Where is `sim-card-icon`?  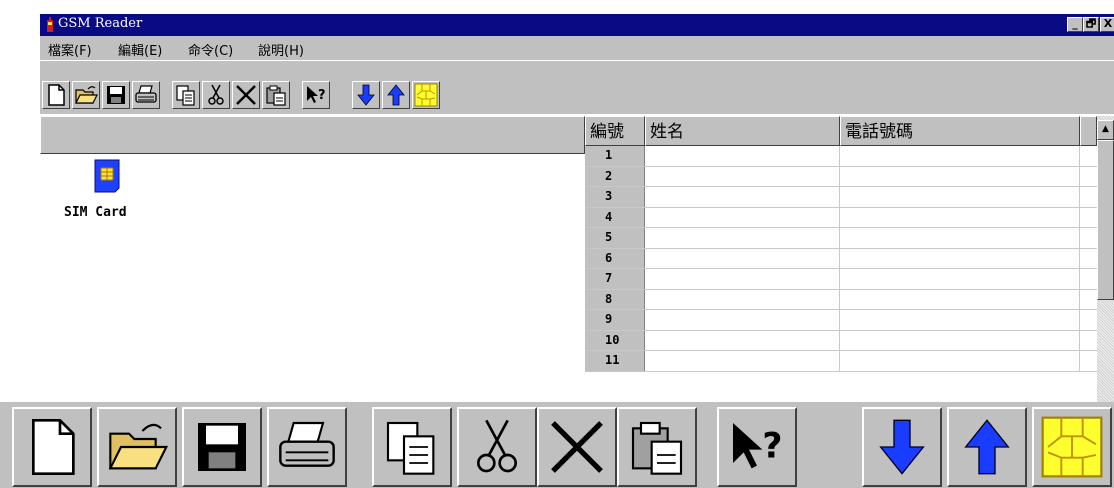
sim-card-icon is located at coordinates (107, 176).